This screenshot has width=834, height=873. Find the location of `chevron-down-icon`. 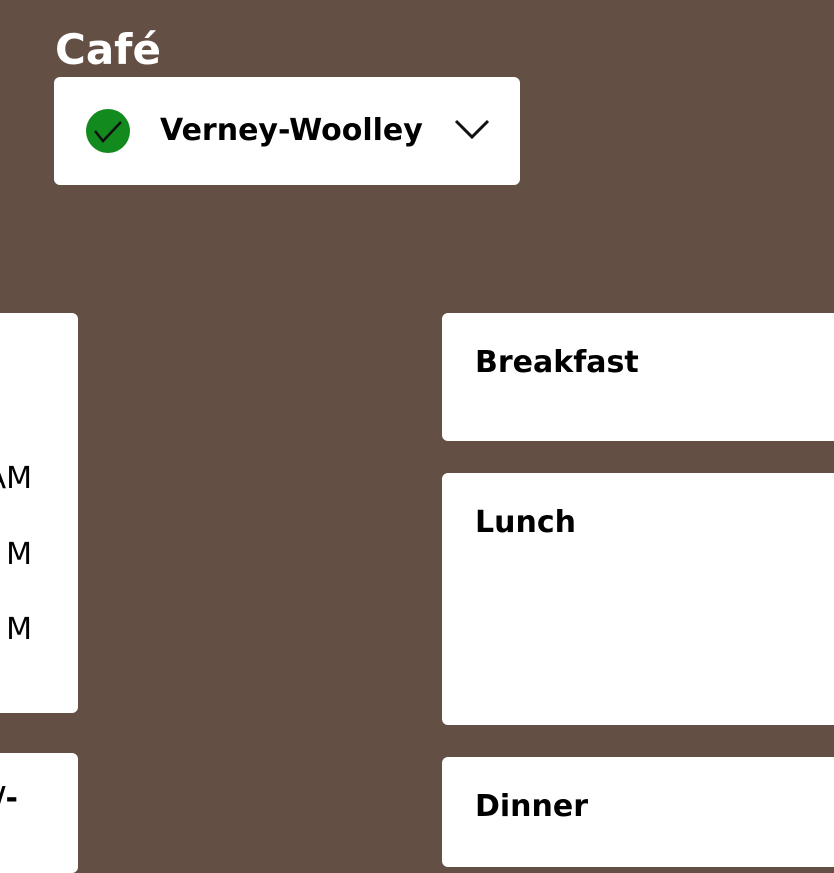

chevron-down-icon is located at coordinates (472, 129).